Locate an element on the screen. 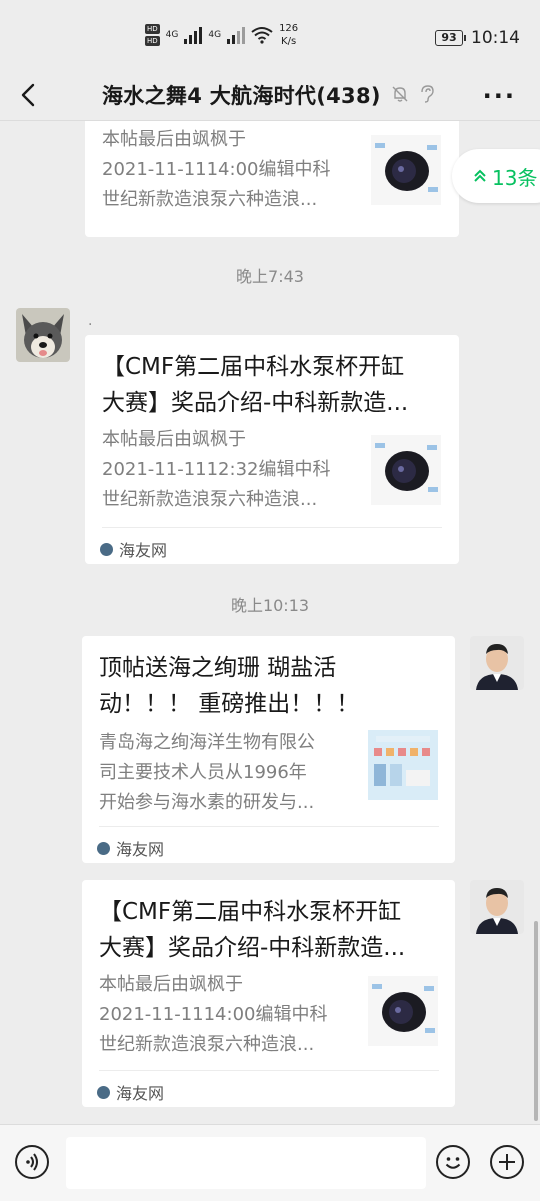 The height and width of the screenshot is (1201, 540). input-bar is located at coordinates (270, 1162).